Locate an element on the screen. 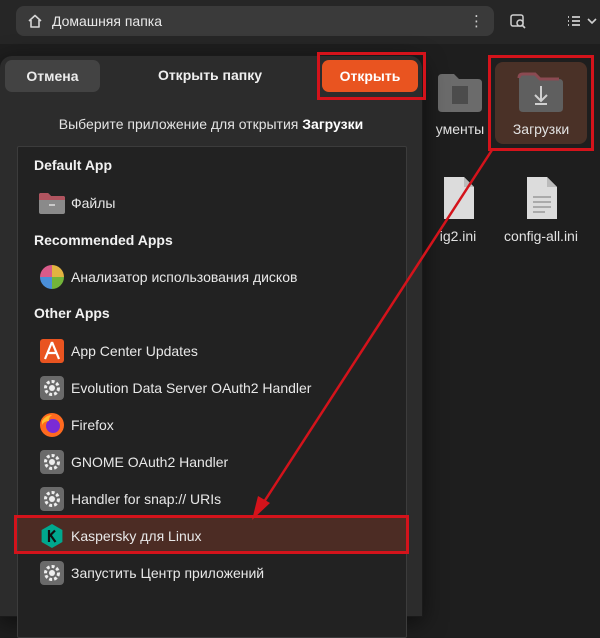 This screenshot has width=600, height=638. more-options-icon: ⋮ is located at coordinates (476, 21).